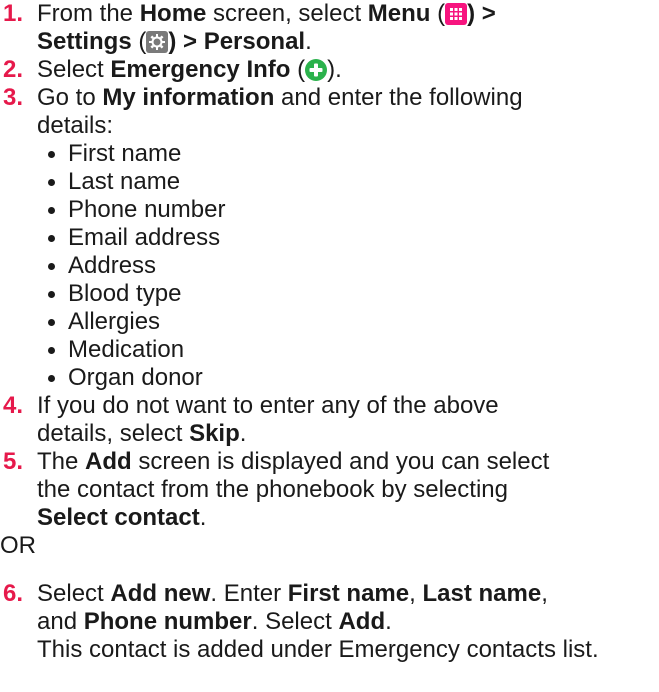 The image size is (659, 692). Describe the element at coordinates (353, 182) in the screenshot. I see `list-item: Last name` at that location.